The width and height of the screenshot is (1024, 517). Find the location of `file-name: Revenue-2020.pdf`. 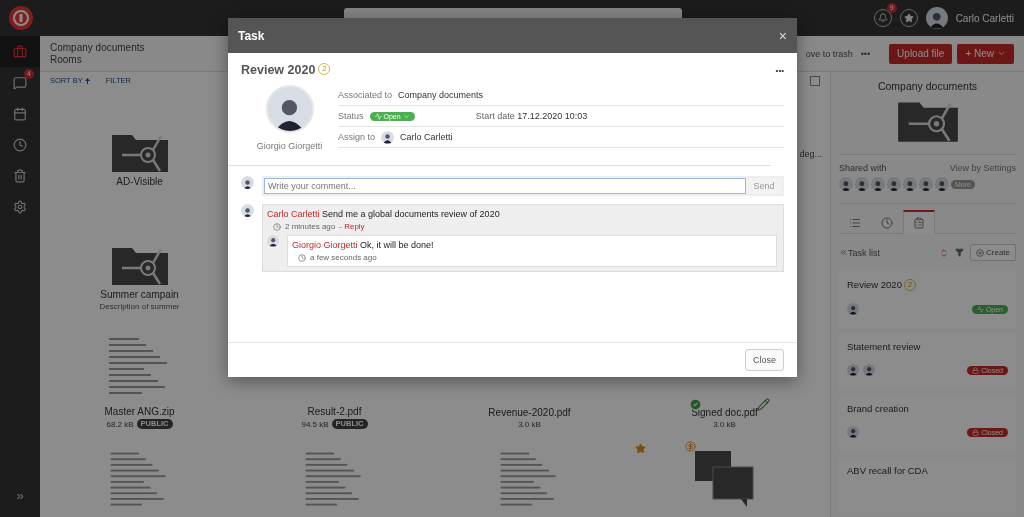

file-name: Revenue-2020.pdf is located at coordinates (529, 412).